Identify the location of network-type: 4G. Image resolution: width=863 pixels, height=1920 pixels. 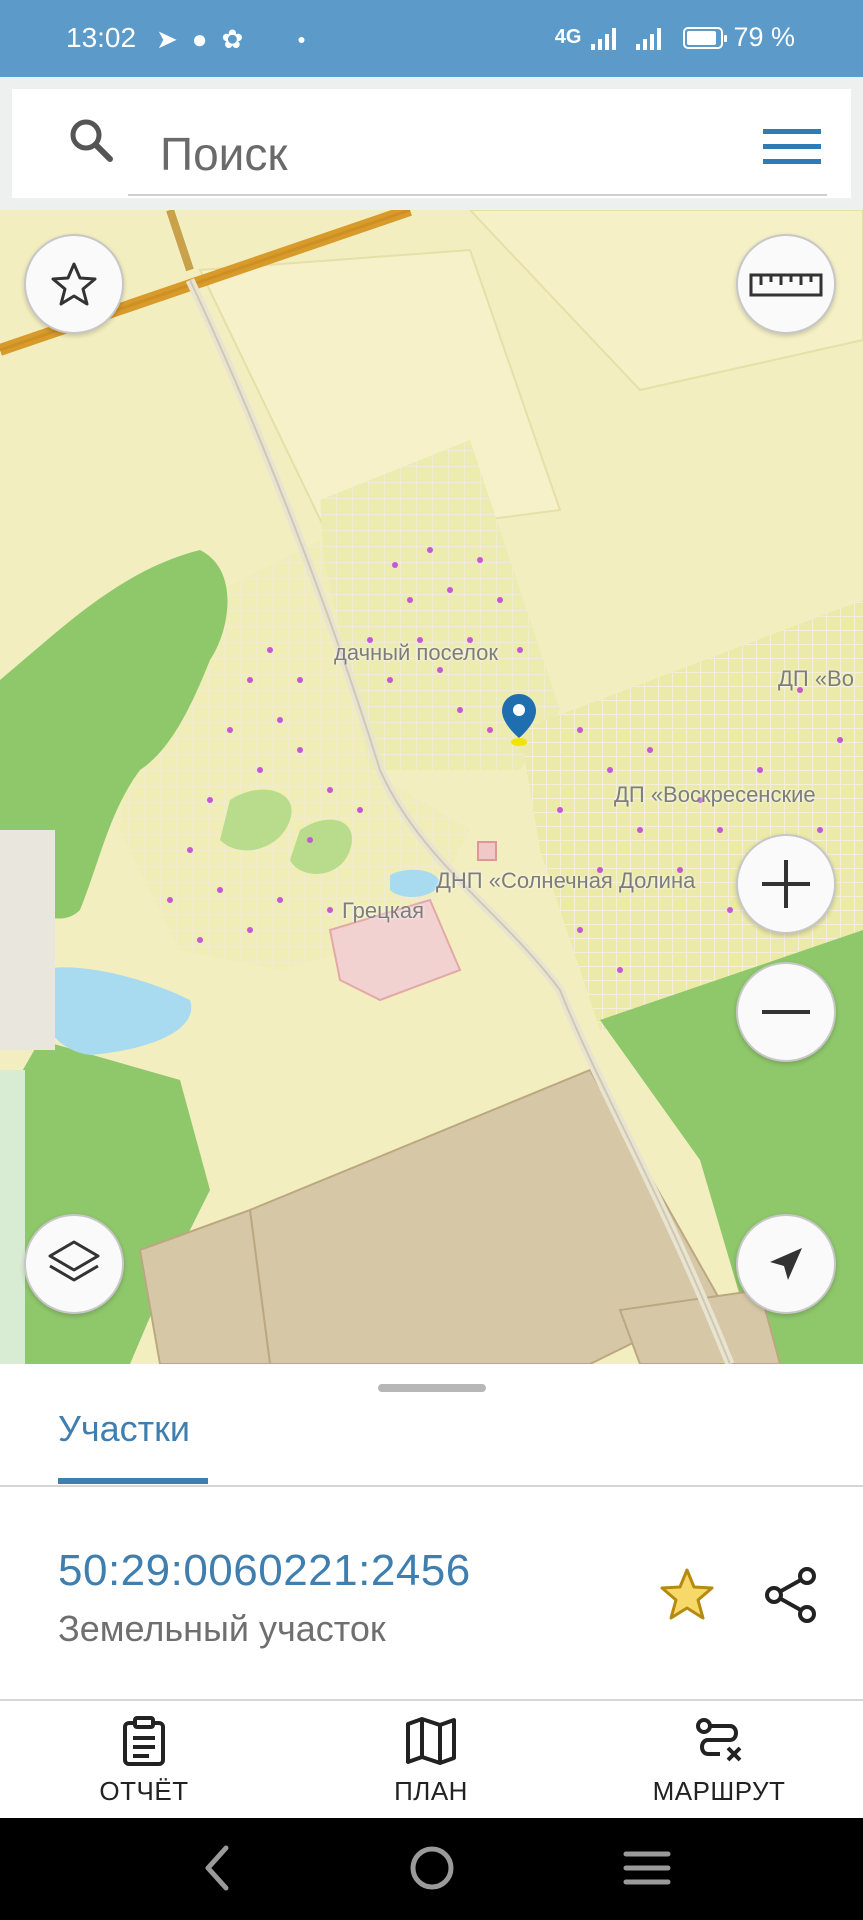
(568, 37).